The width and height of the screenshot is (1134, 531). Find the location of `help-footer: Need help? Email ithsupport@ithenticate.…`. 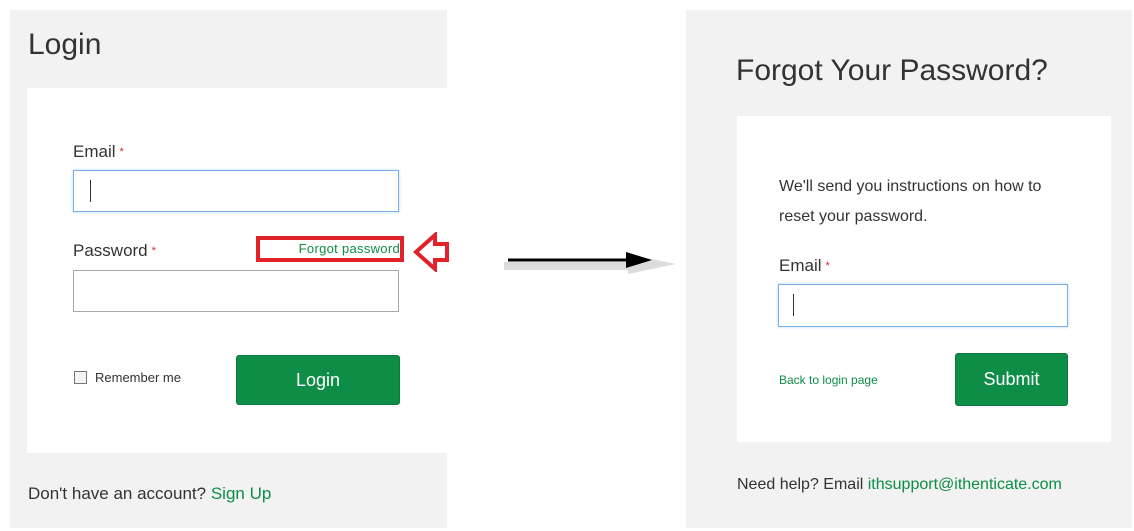

help-footer: Need help? Email ithsupport@ithenticate.… is located at coordinates (899, 485).